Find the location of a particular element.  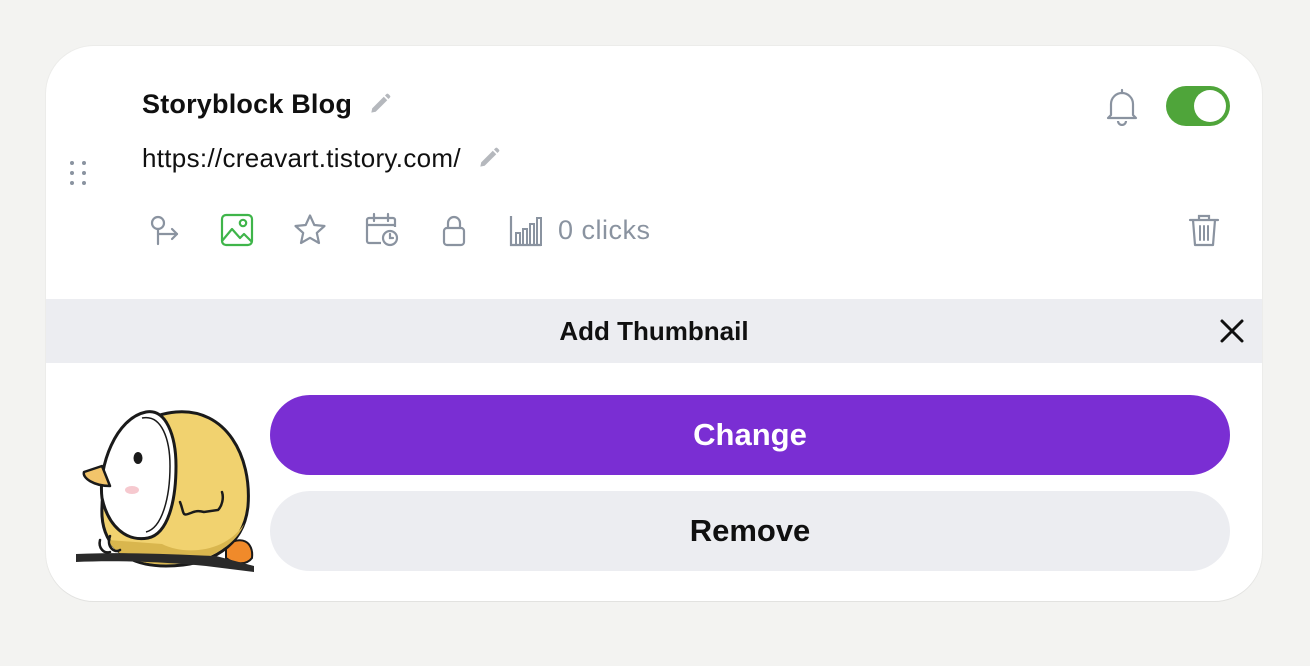

lock-icon is located at coordinates (454, 230).